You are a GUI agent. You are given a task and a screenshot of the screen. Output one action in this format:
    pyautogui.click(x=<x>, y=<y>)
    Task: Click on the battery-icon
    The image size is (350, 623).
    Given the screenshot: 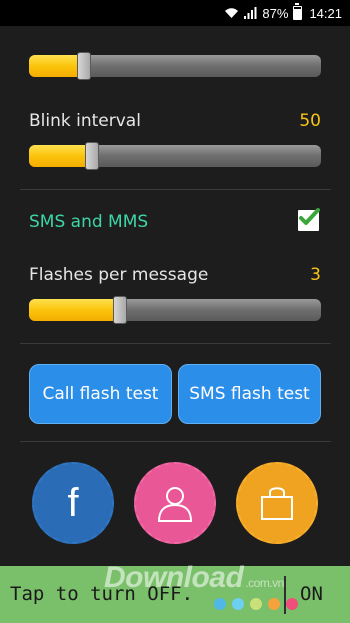 What is the action you would take?
    pyautogui.click(x=298, y=11)
    